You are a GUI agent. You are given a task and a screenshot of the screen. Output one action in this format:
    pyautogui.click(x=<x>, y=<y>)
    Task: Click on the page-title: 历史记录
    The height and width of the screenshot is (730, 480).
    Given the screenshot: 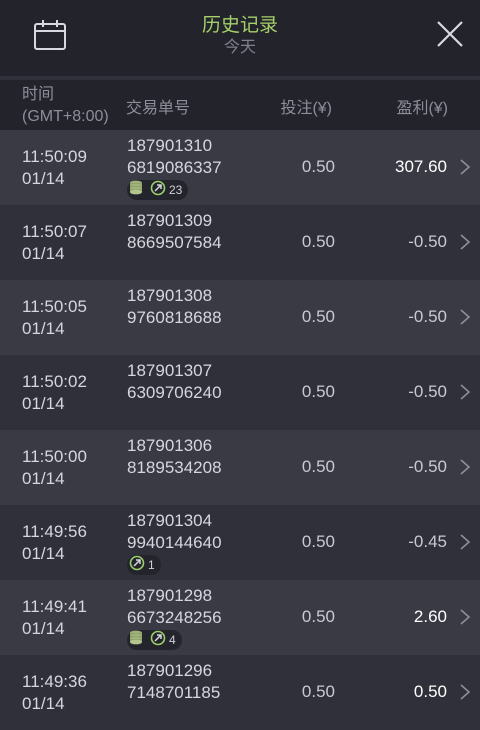 What is the action you would take?
    pyautogui.click(x=239, y=25)
    